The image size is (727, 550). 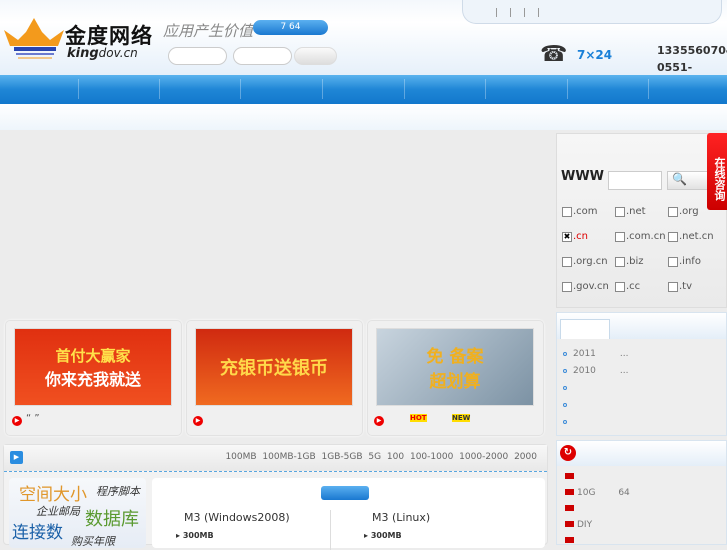 What do you see at coordinates (118, 491) in the screenshot?
I see `tag: 程序脚本` at bounding box center [118, 491].